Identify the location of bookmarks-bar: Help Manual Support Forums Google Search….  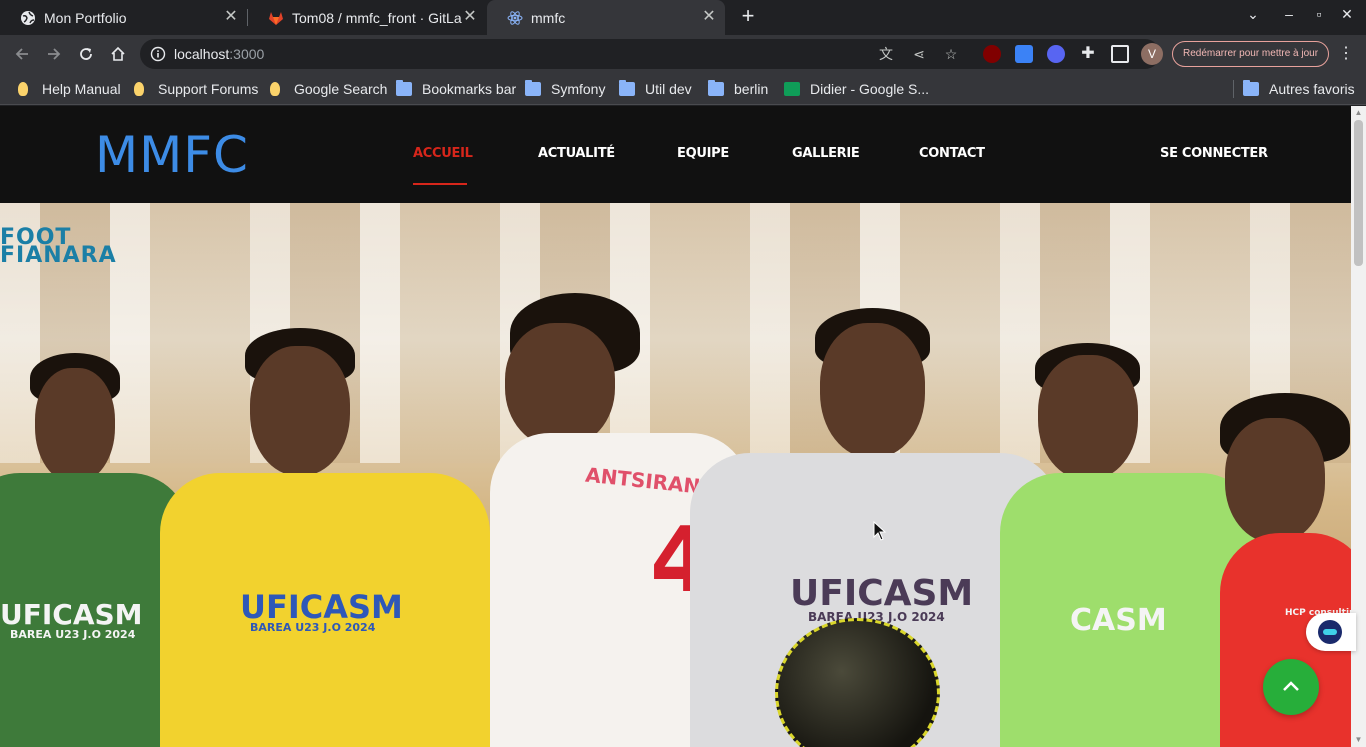
(683, 89).